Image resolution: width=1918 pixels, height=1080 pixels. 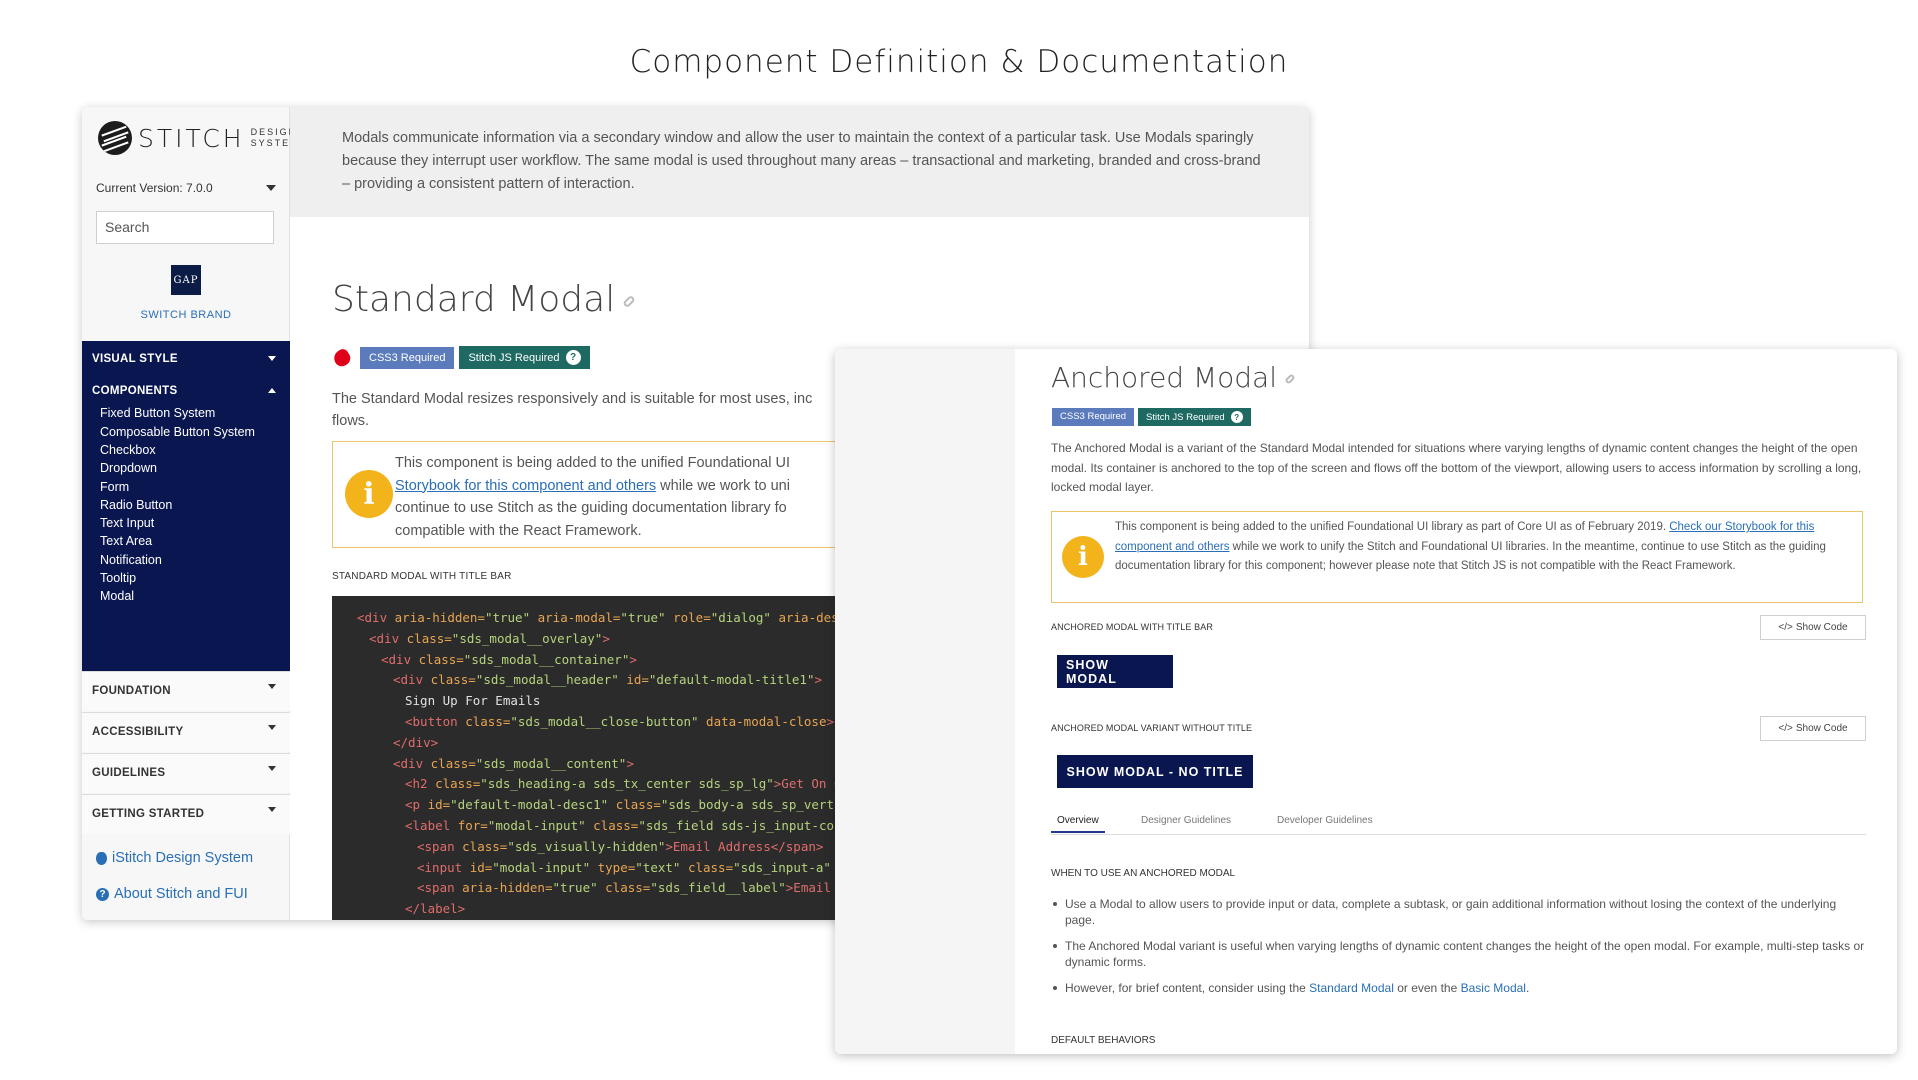 What do you see at coordinates (185, 227) in the screenshot?
I see `search-input: Search` at bounding box center [185, 227].